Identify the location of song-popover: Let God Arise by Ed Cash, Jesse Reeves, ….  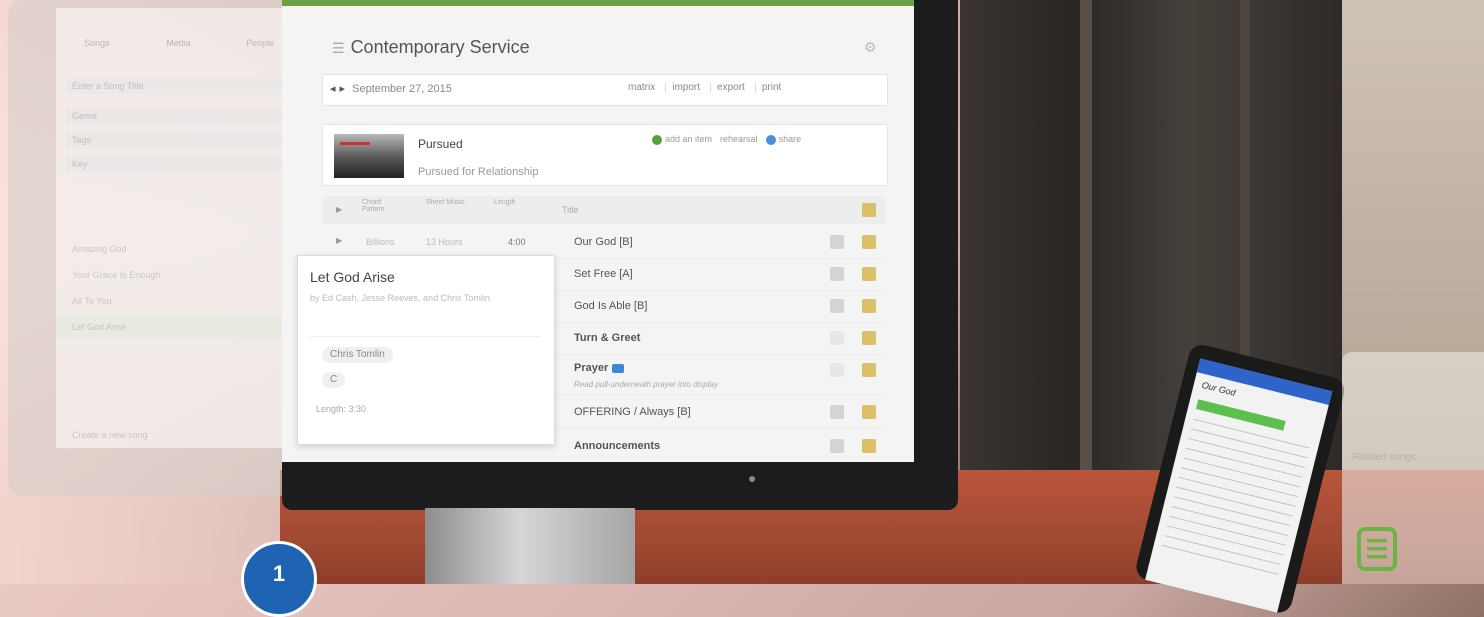
(426, 350).